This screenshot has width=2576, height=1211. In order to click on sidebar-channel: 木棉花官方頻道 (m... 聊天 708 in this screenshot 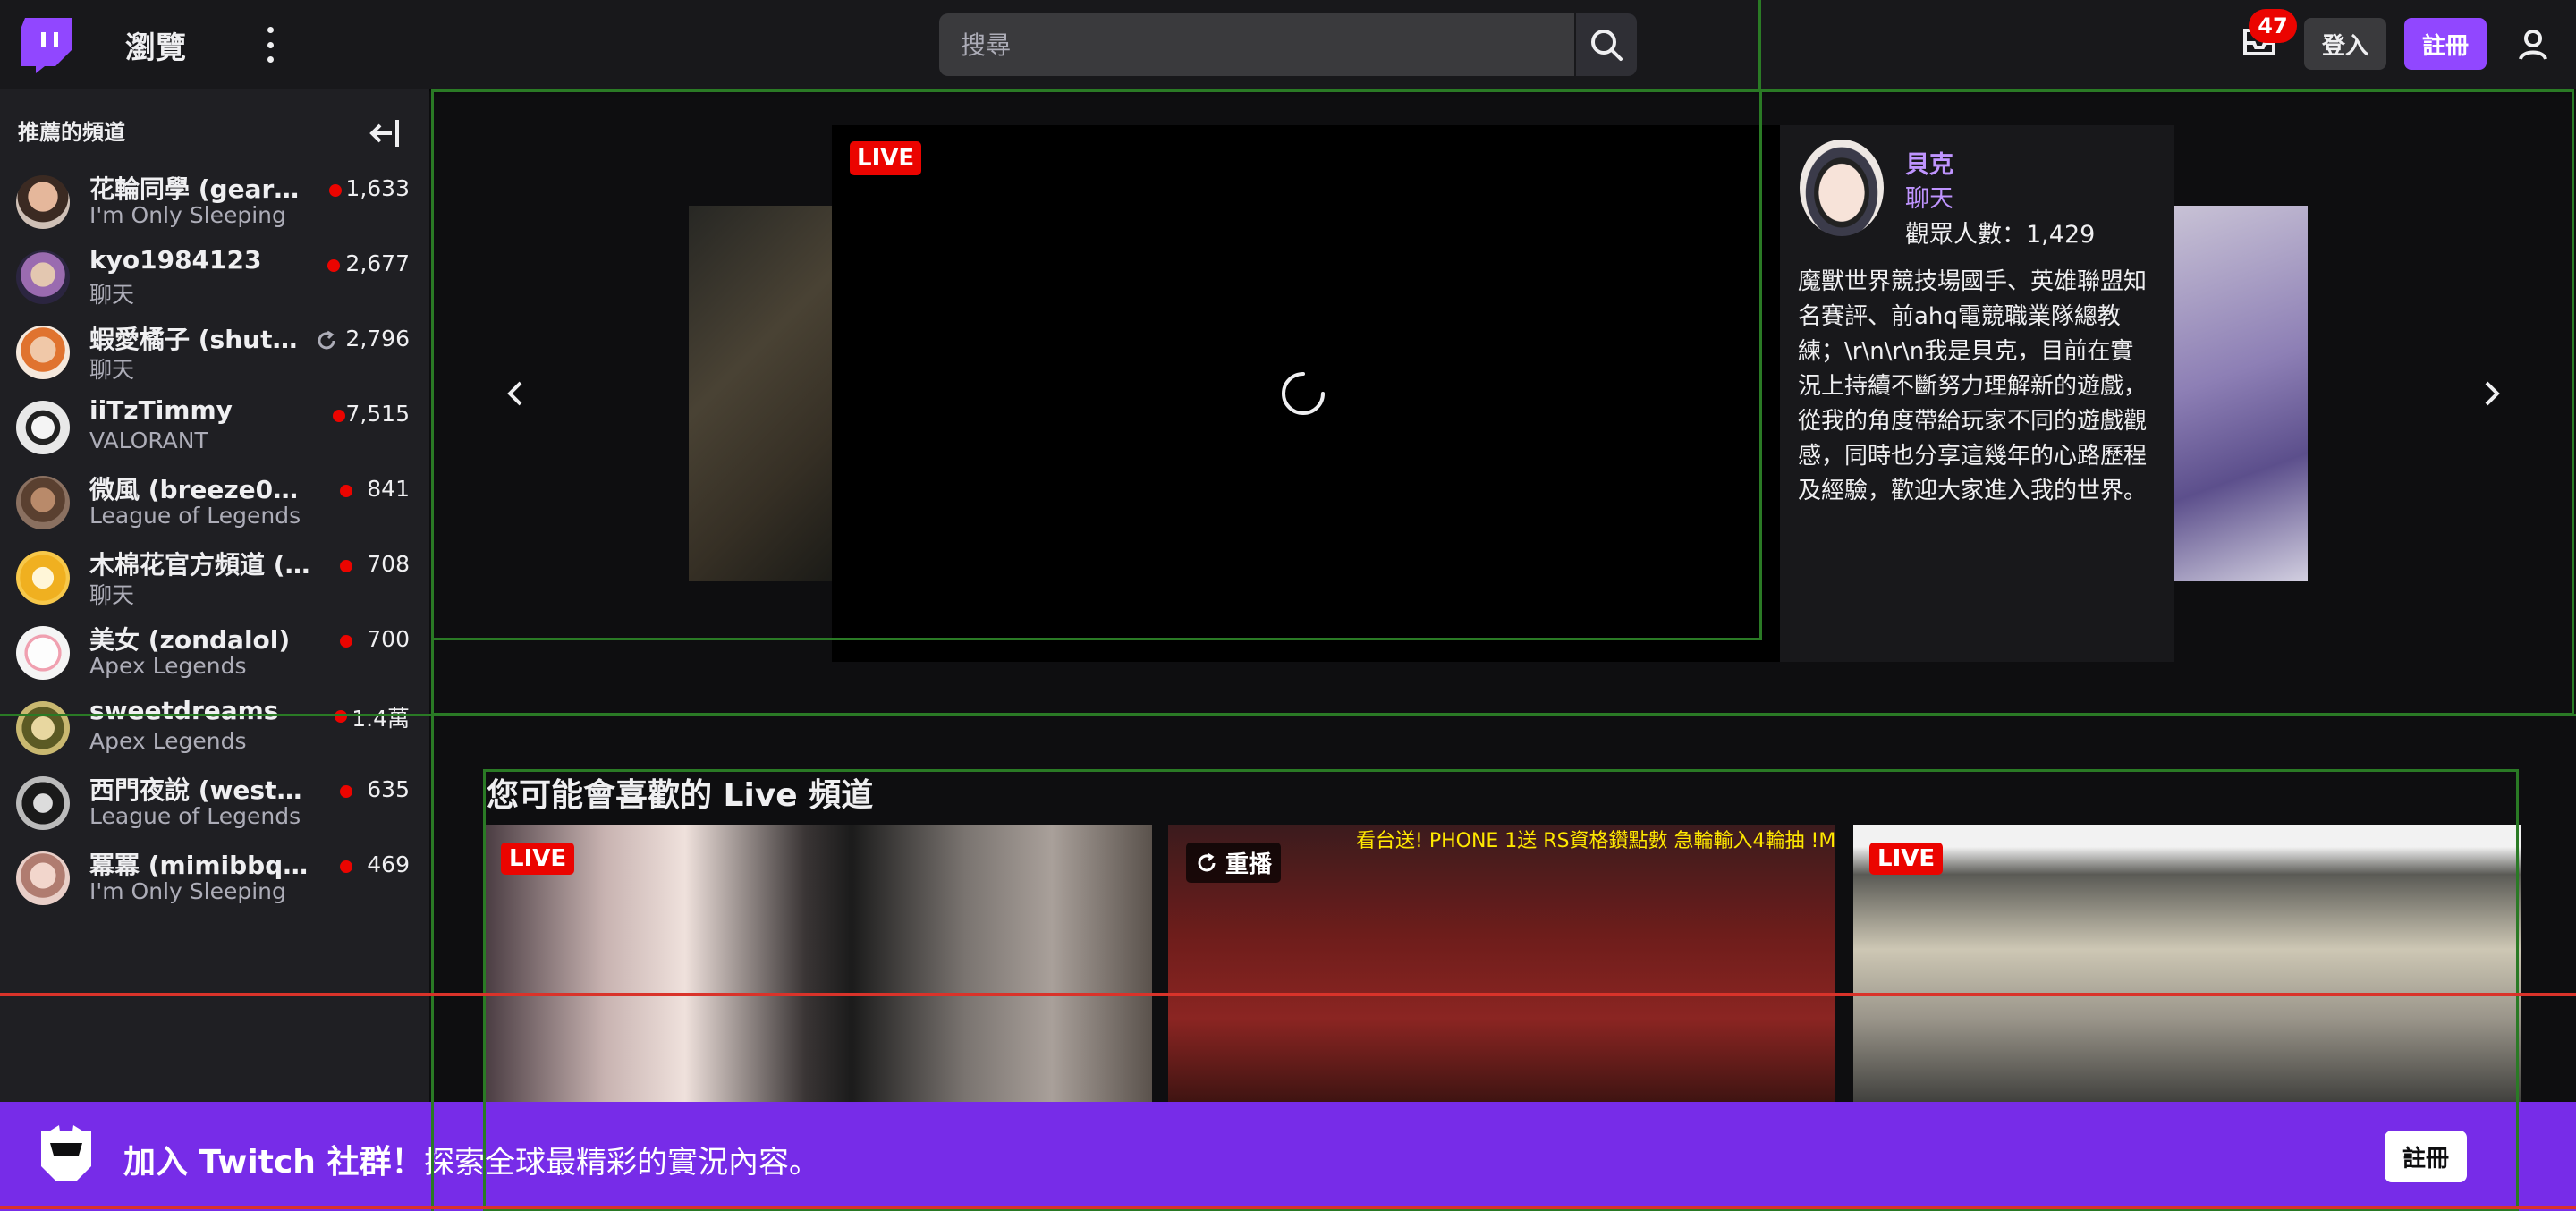, I will do `click(214, 577)`.